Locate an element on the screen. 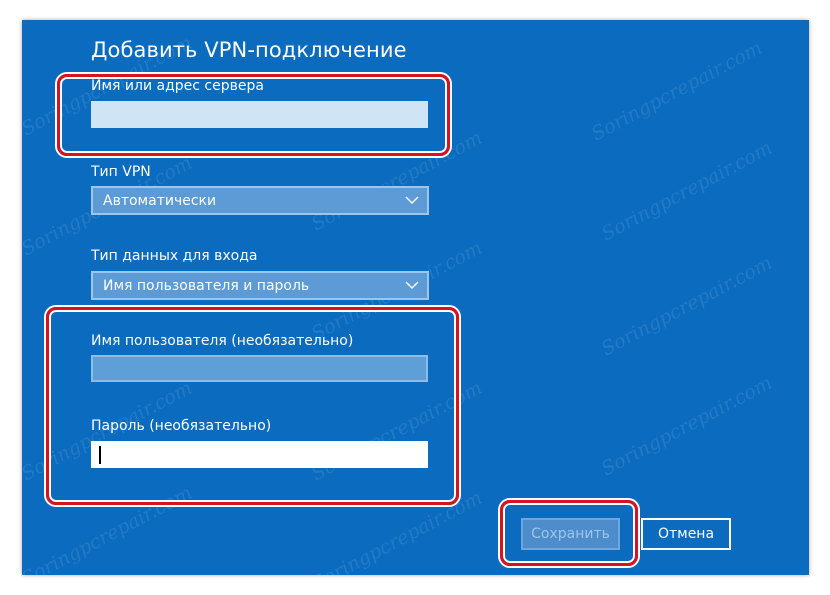 The image size is (830, 595). vpn-type-value: Автоматически is located at coordinates (160, 201).